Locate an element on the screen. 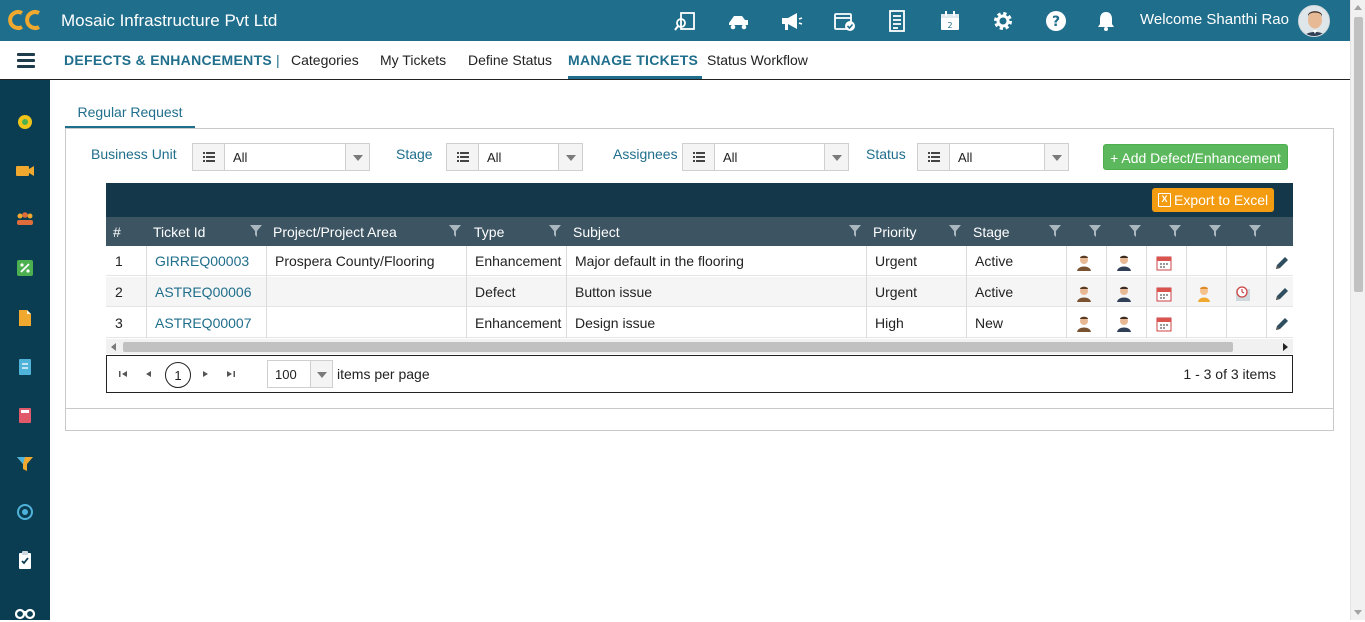  document-icon is located at coordinates (25, 318).